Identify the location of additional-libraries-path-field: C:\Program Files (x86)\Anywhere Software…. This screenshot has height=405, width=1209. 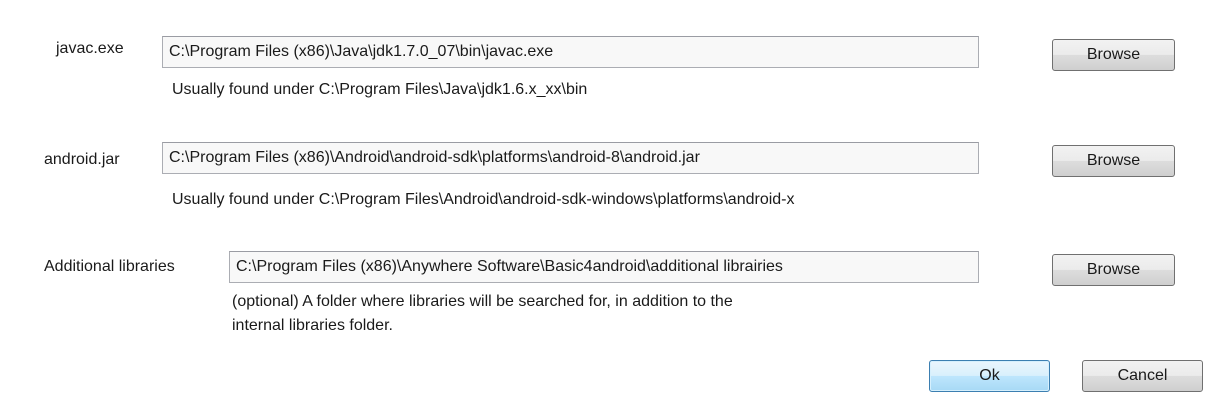
(604, 267).